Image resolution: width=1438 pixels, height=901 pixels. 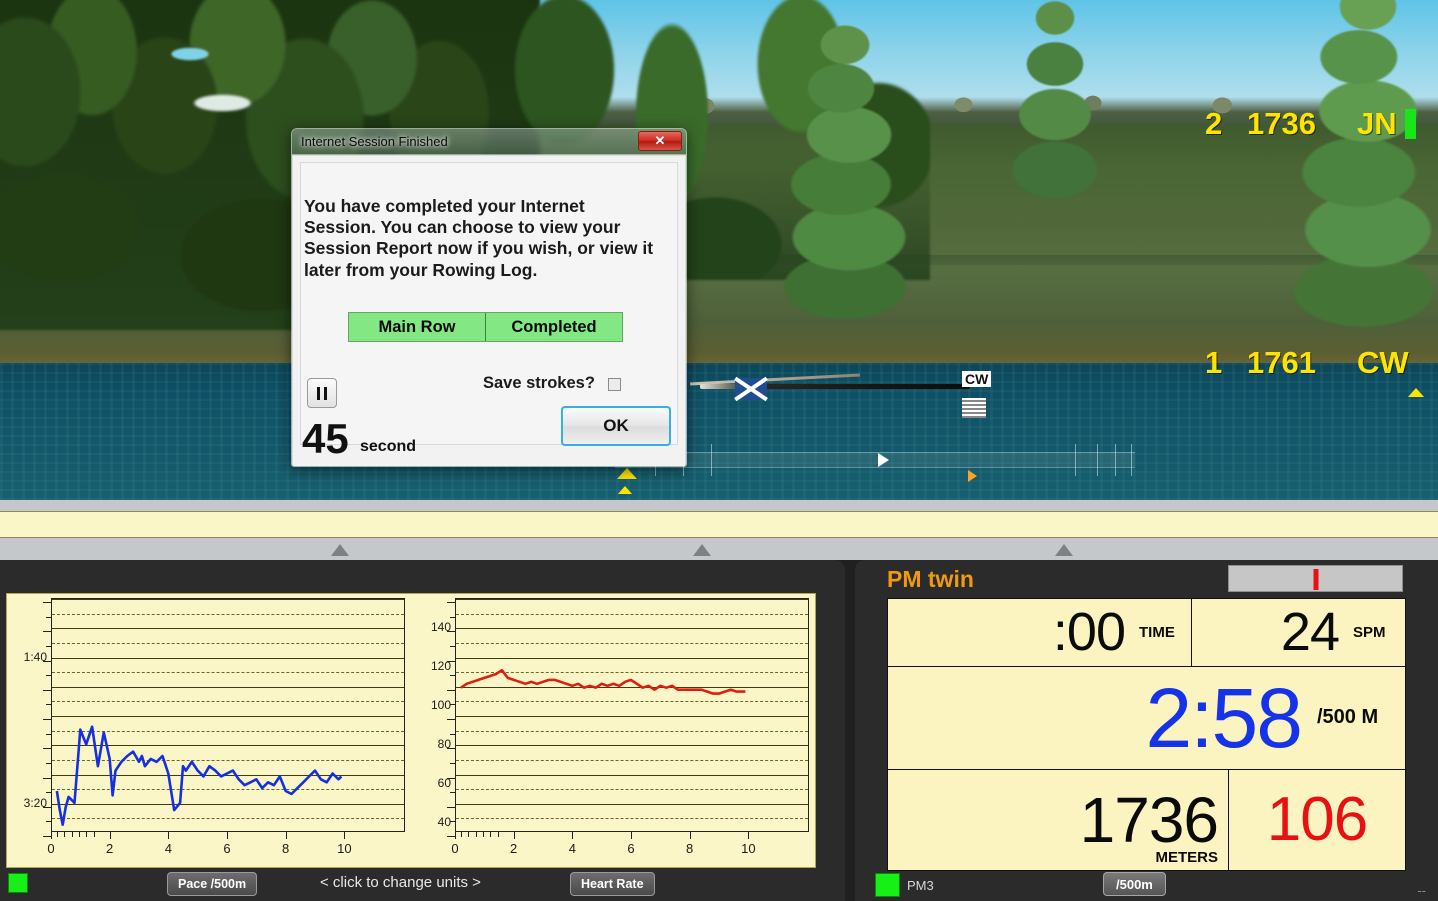 What do you see at coordinates (489, 142) in the screenshot?
I see `dialog-titlebar: Internet Session Finished ✕` at bounding box center [489, 142].